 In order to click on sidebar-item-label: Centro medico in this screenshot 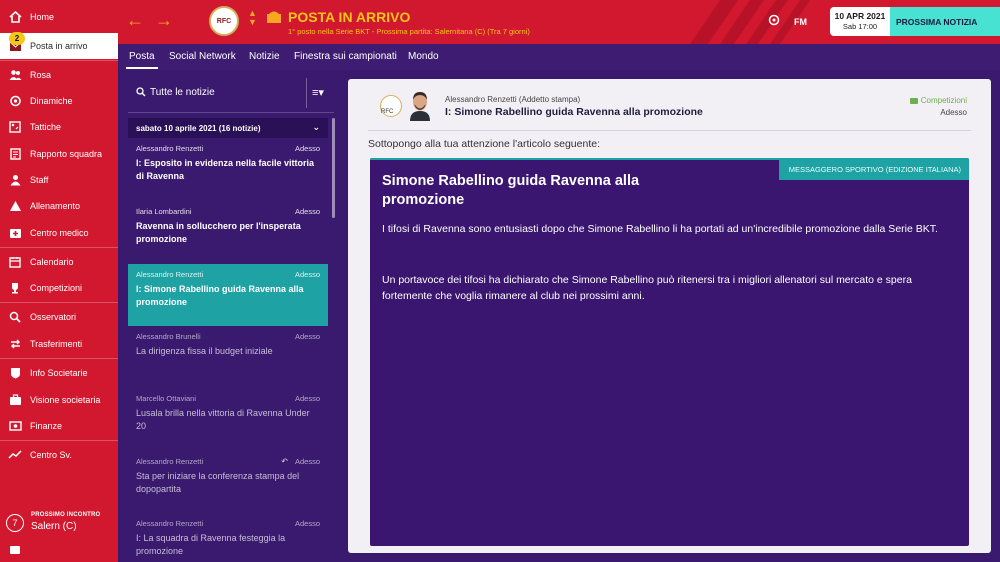, I will do `click(59, 233)`.